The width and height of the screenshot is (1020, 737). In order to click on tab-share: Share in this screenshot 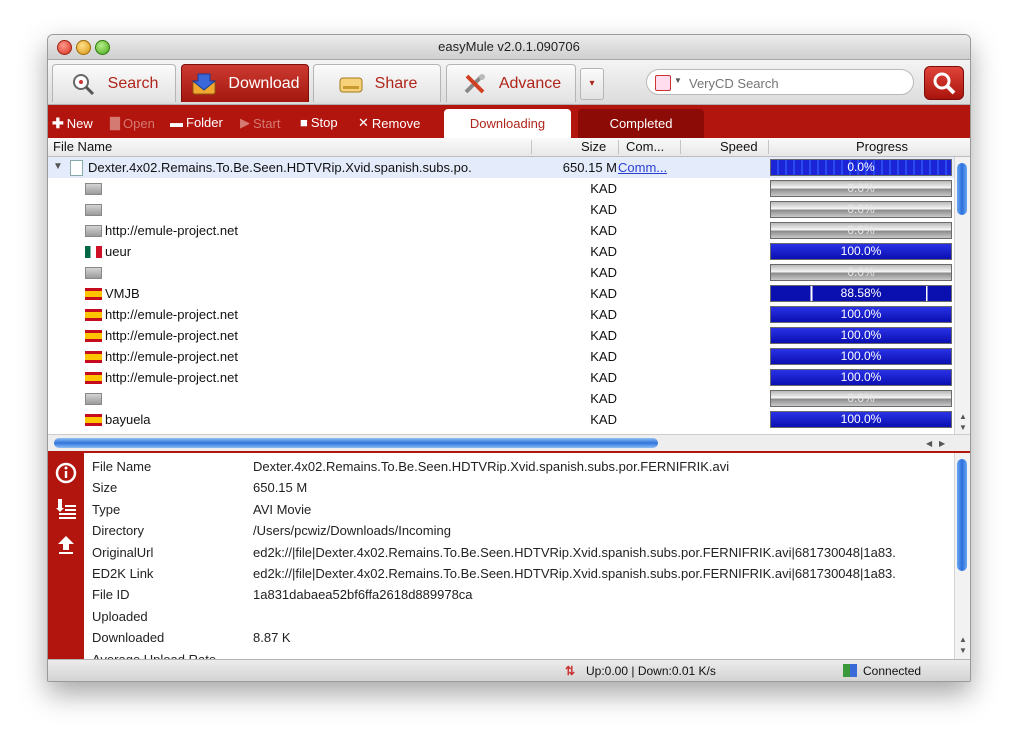, I will do `click(377, 83)`.